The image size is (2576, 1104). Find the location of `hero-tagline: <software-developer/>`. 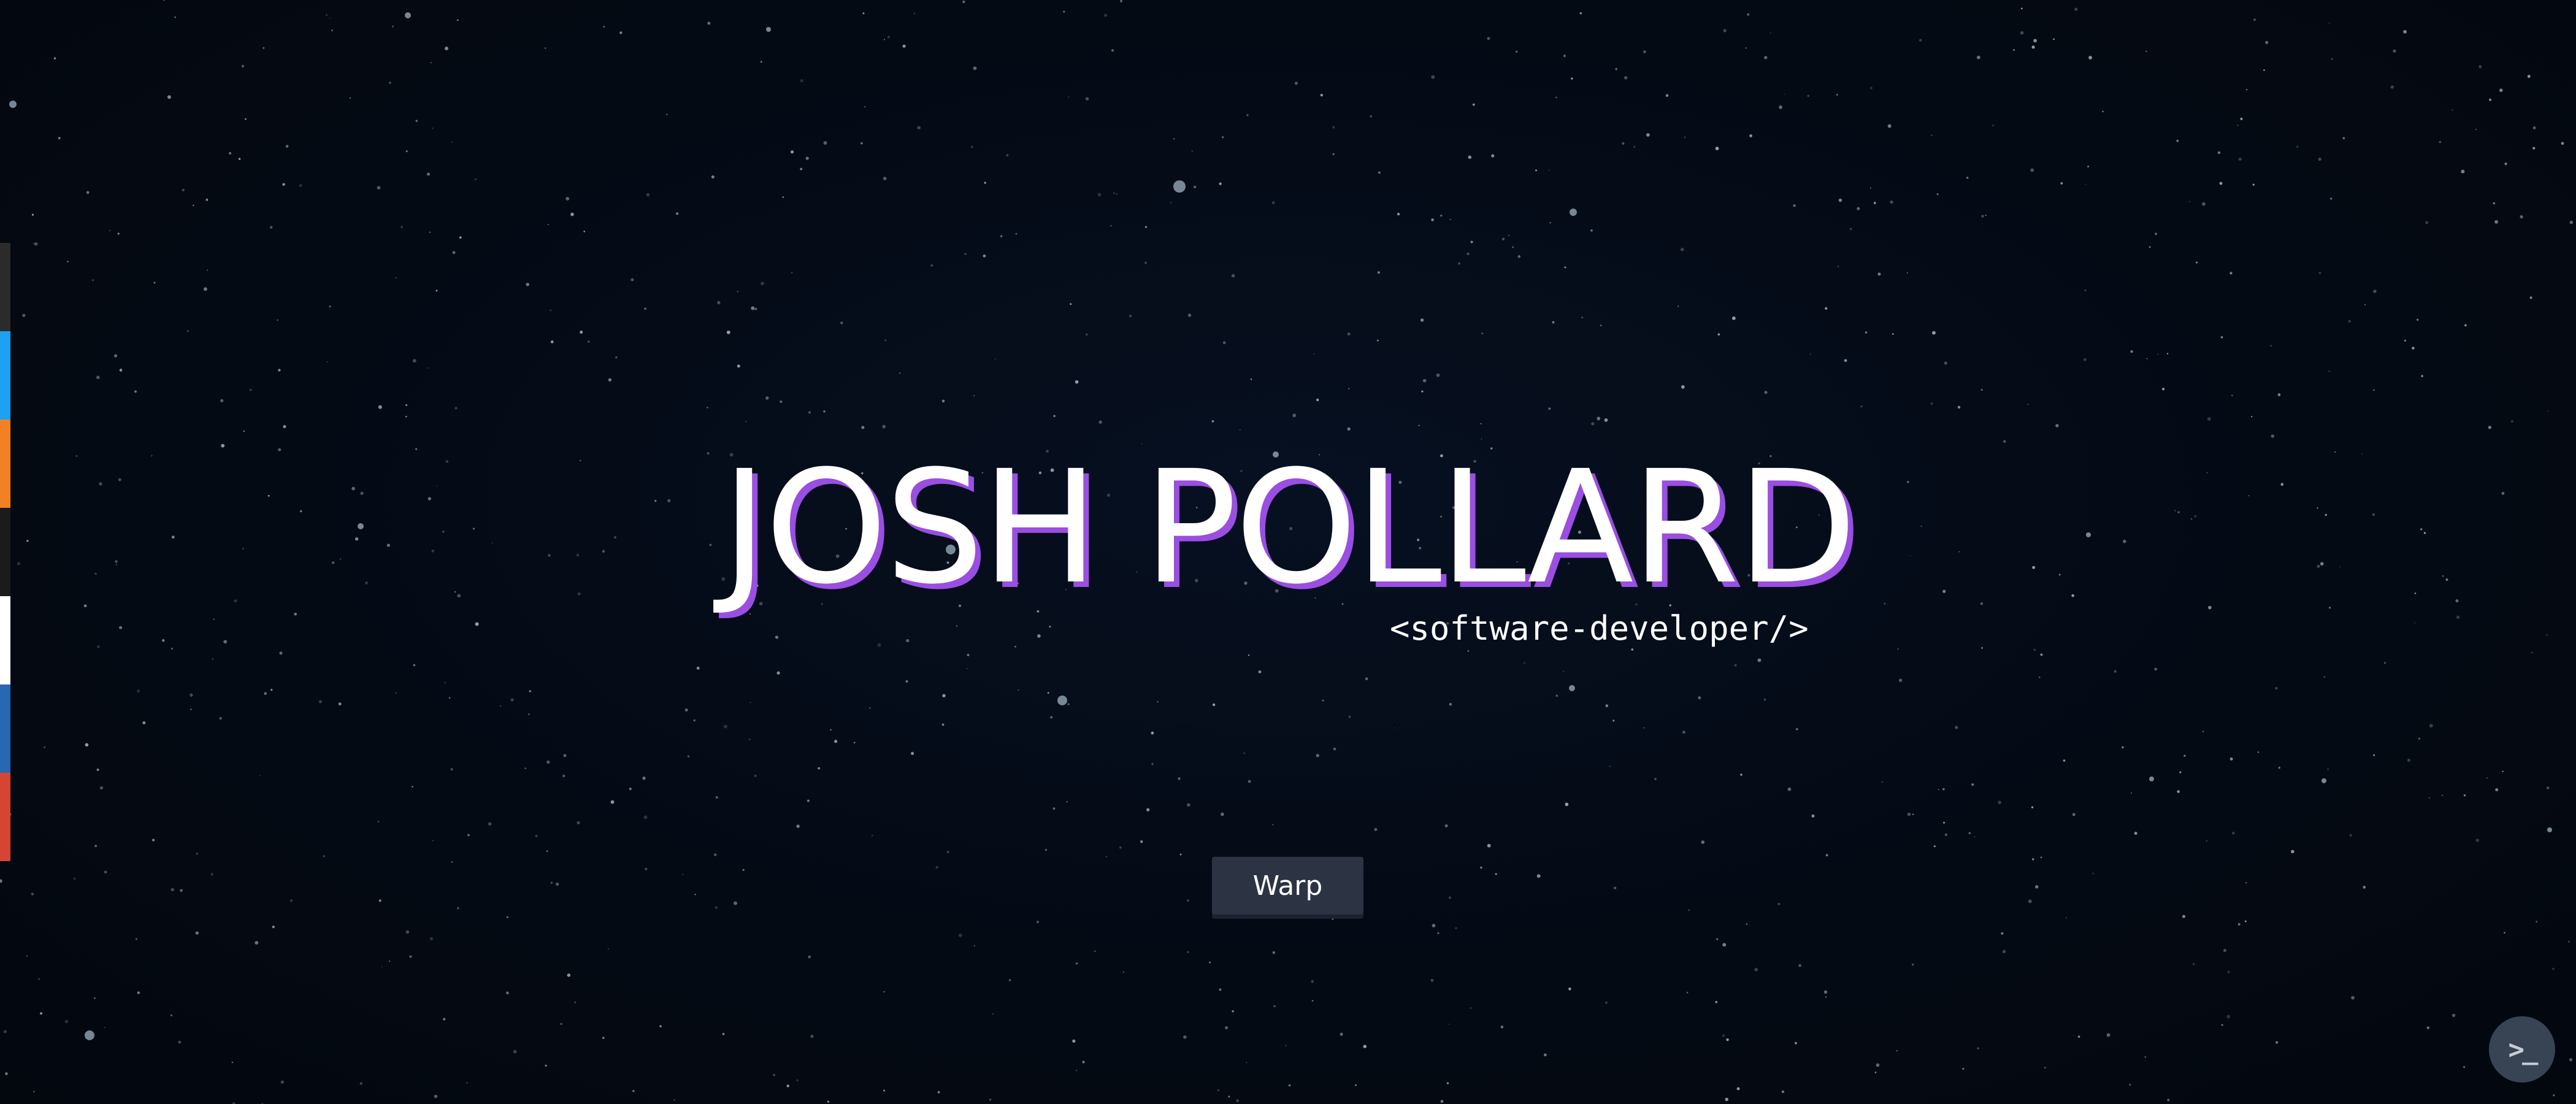

hero-tagline: <software-developer/> is located at coordinates (1599, 628).